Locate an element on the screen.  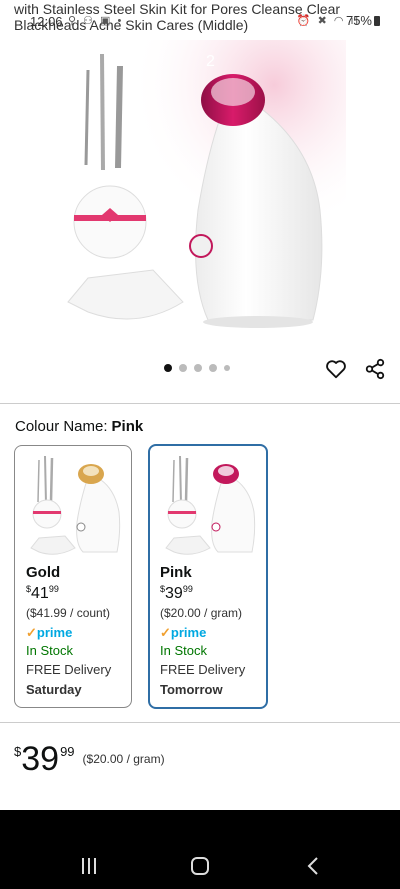
colour-name-label: Colour Name: Pink is located at coordinates (79, 426).